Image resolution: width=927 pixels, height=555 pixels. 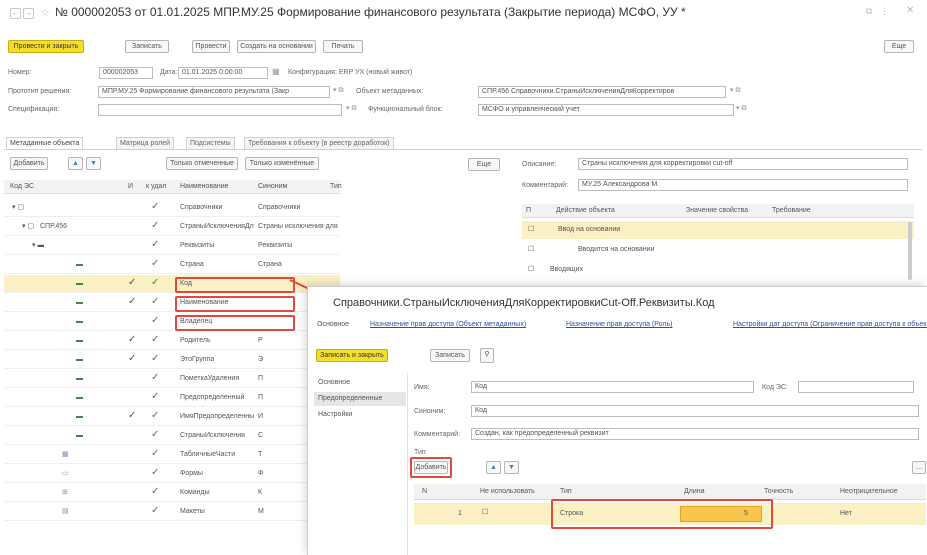 What do you see at coordinates (172, 512) in the screenshot?
I see `table-row: ▤ ✓ Макеты М` at bounding box center [172, 512].